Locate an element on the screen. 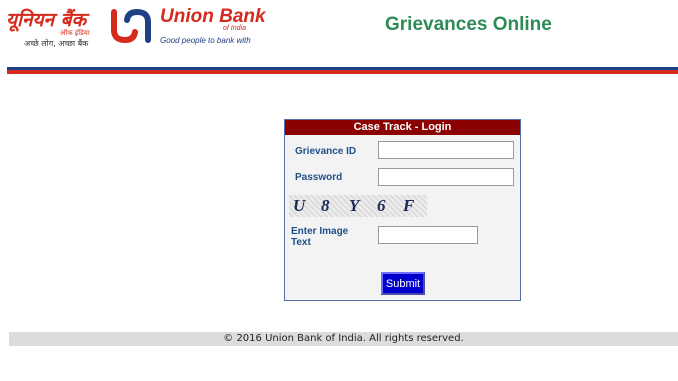  grievance-id-input is located at coordinates (446, 150).